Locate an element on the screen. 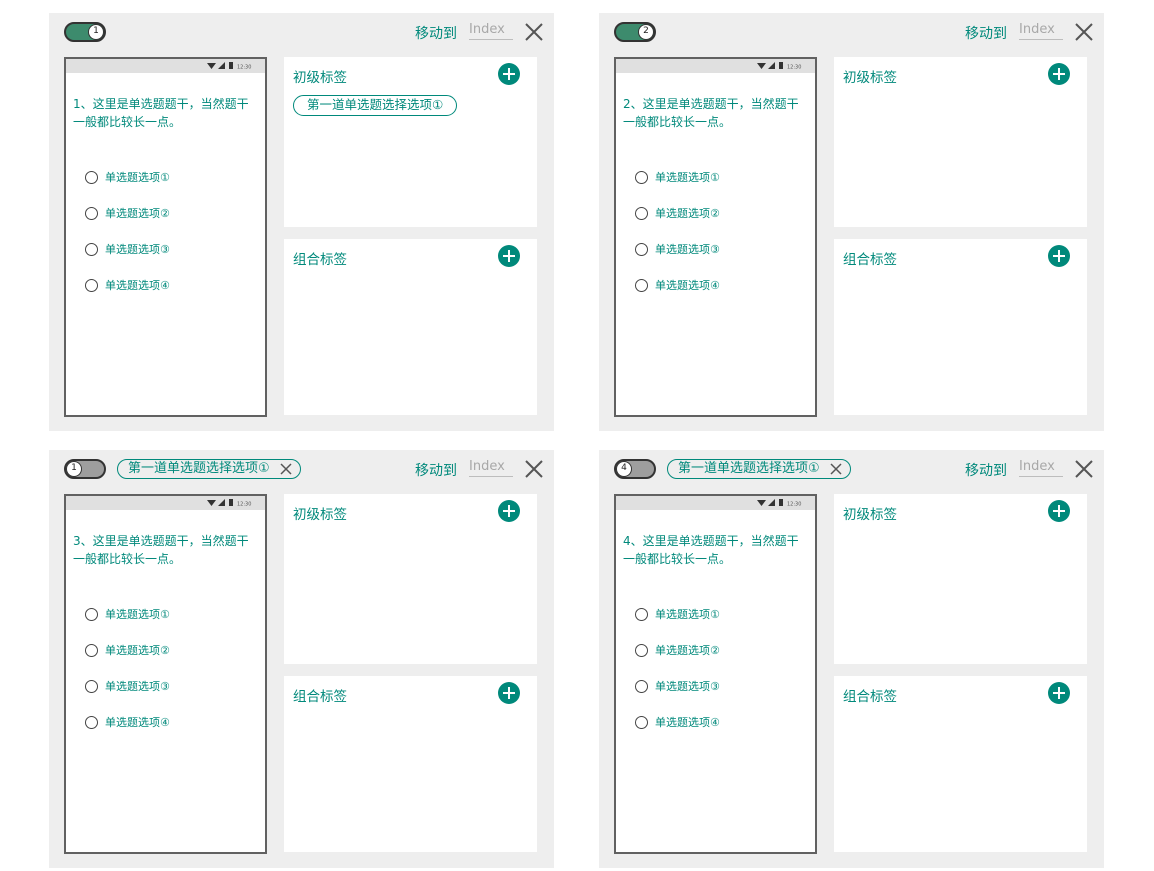  signal-icon is located at coordinates (771, 65).